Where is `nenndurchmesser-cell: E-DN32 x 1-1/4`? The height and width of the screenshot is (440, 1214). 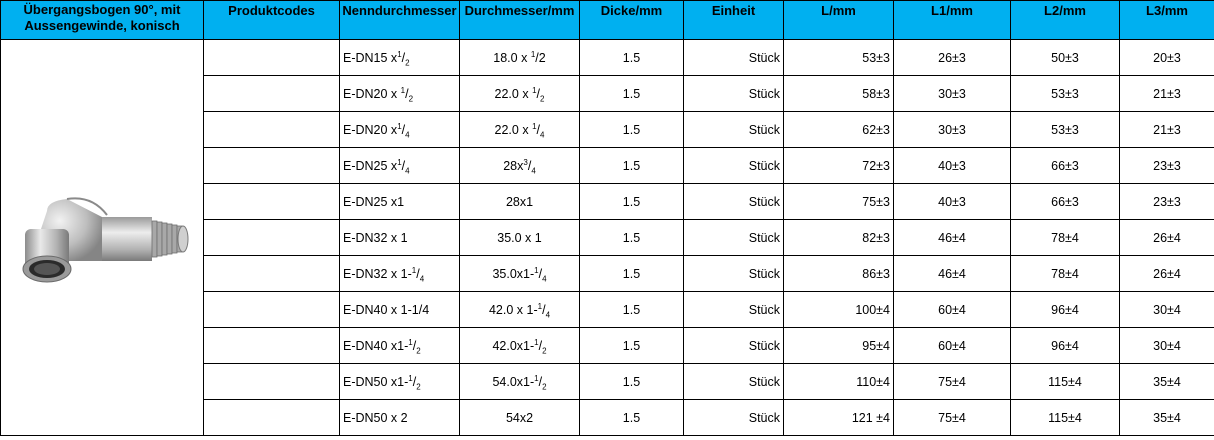 nenndurchmesser-cell: E-DN32 x 1-1/4 is located at coordinates (399, 273).